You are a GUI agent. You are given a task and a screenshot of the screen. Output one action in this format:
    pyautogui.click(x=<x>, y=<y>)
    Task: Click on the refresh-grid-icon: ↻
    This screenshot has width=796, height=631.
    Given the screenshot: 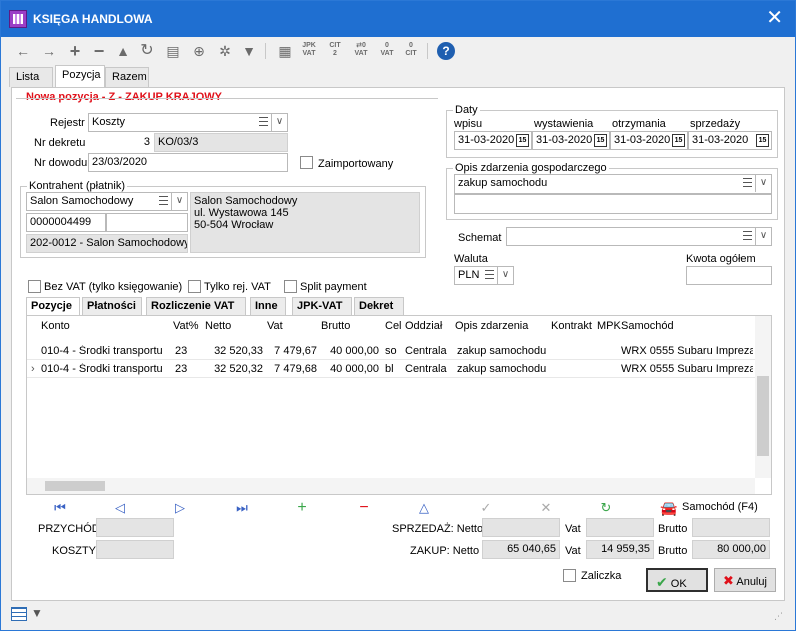 What is the action you would take?
    pyautogui.click(x=606, y=508)
    